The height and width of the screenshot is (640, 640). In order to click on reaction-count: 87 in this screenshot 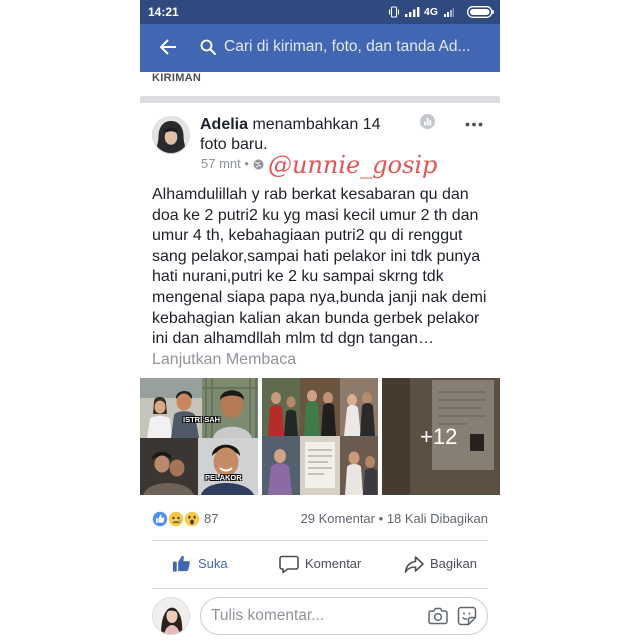, I will do `click(211, 519)`.